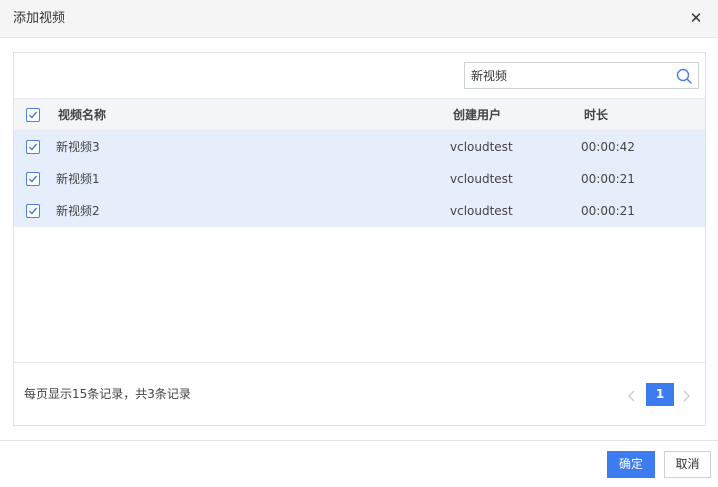  What do you see at coordinates (107, 394) in the screenshot?
I see `pagination-summary: 每页显示15条记录，共3条记录` at bounding box center [107, 394].